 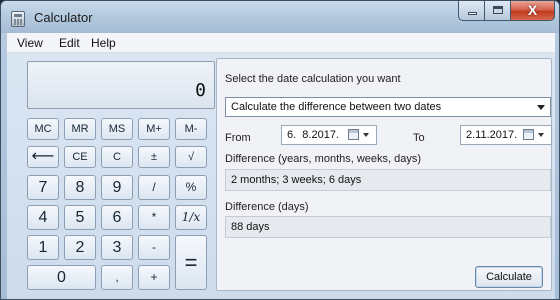 I want to click on display-value: 0, so click(x=200, y=90).